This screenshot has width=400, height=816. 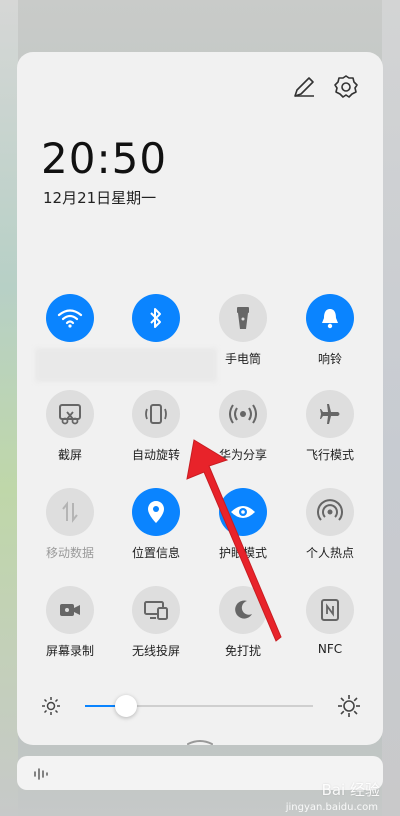 I want to click on watermark-url: jingyan.baidu.com, so click(x=331, y=807).